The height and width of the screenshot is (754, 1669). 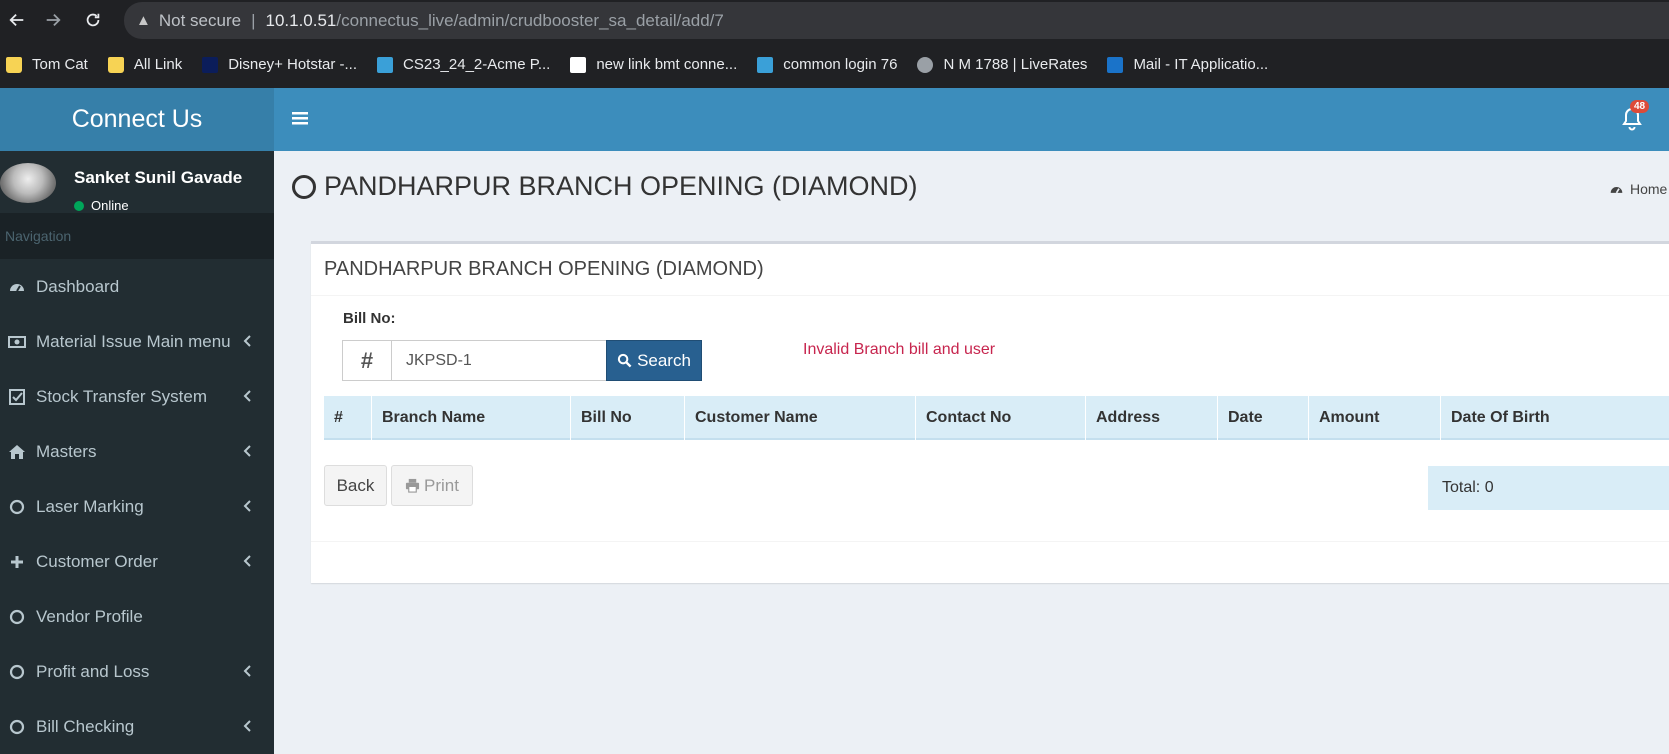 What do you see at coordinates (1638, 189) in the screenshot?
I see `breadcrumb: Home` at bounding box center [1638, 189].